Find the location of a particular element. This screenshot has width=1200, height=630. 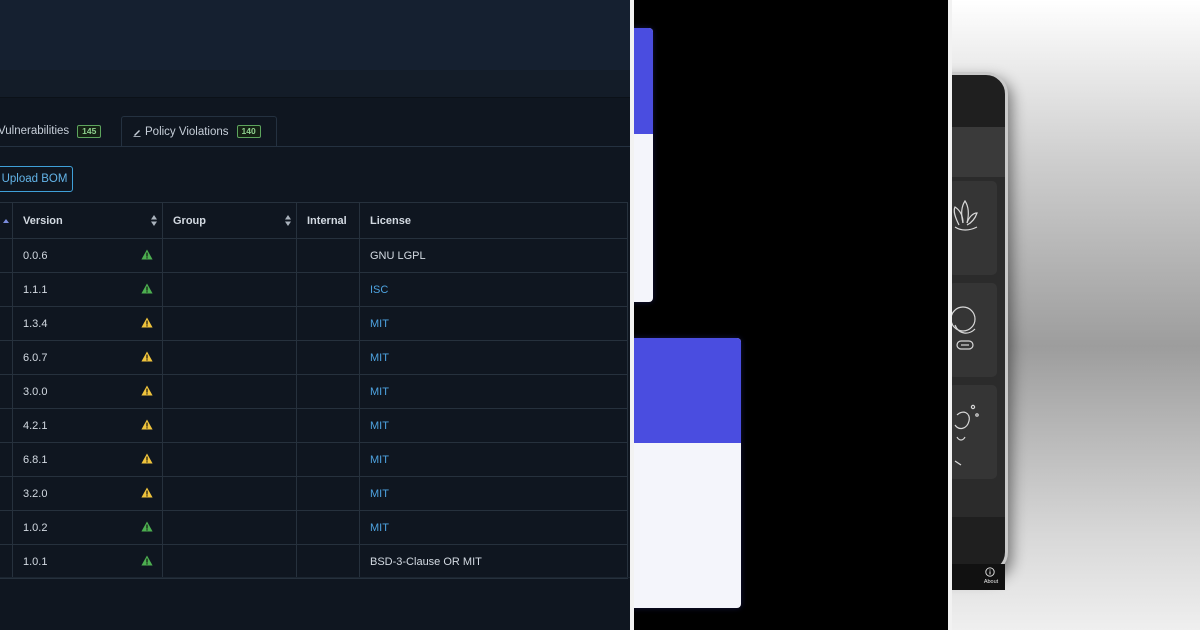

tab-vulnerabilities: Vulnerabilities 145 is located at coordinates (59, 131).